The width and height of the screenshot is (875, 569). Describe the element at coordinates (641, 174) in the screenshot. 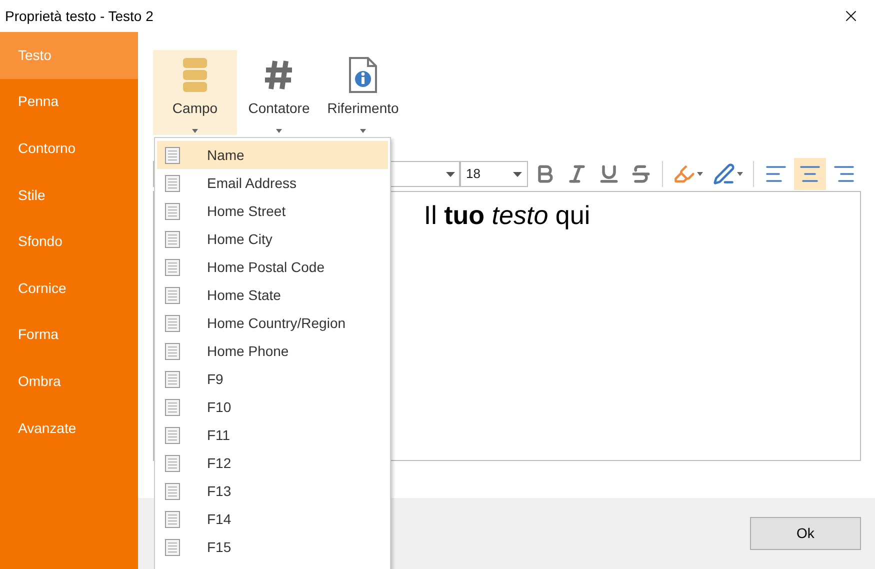

I see `strikethrough-icon` at that location.